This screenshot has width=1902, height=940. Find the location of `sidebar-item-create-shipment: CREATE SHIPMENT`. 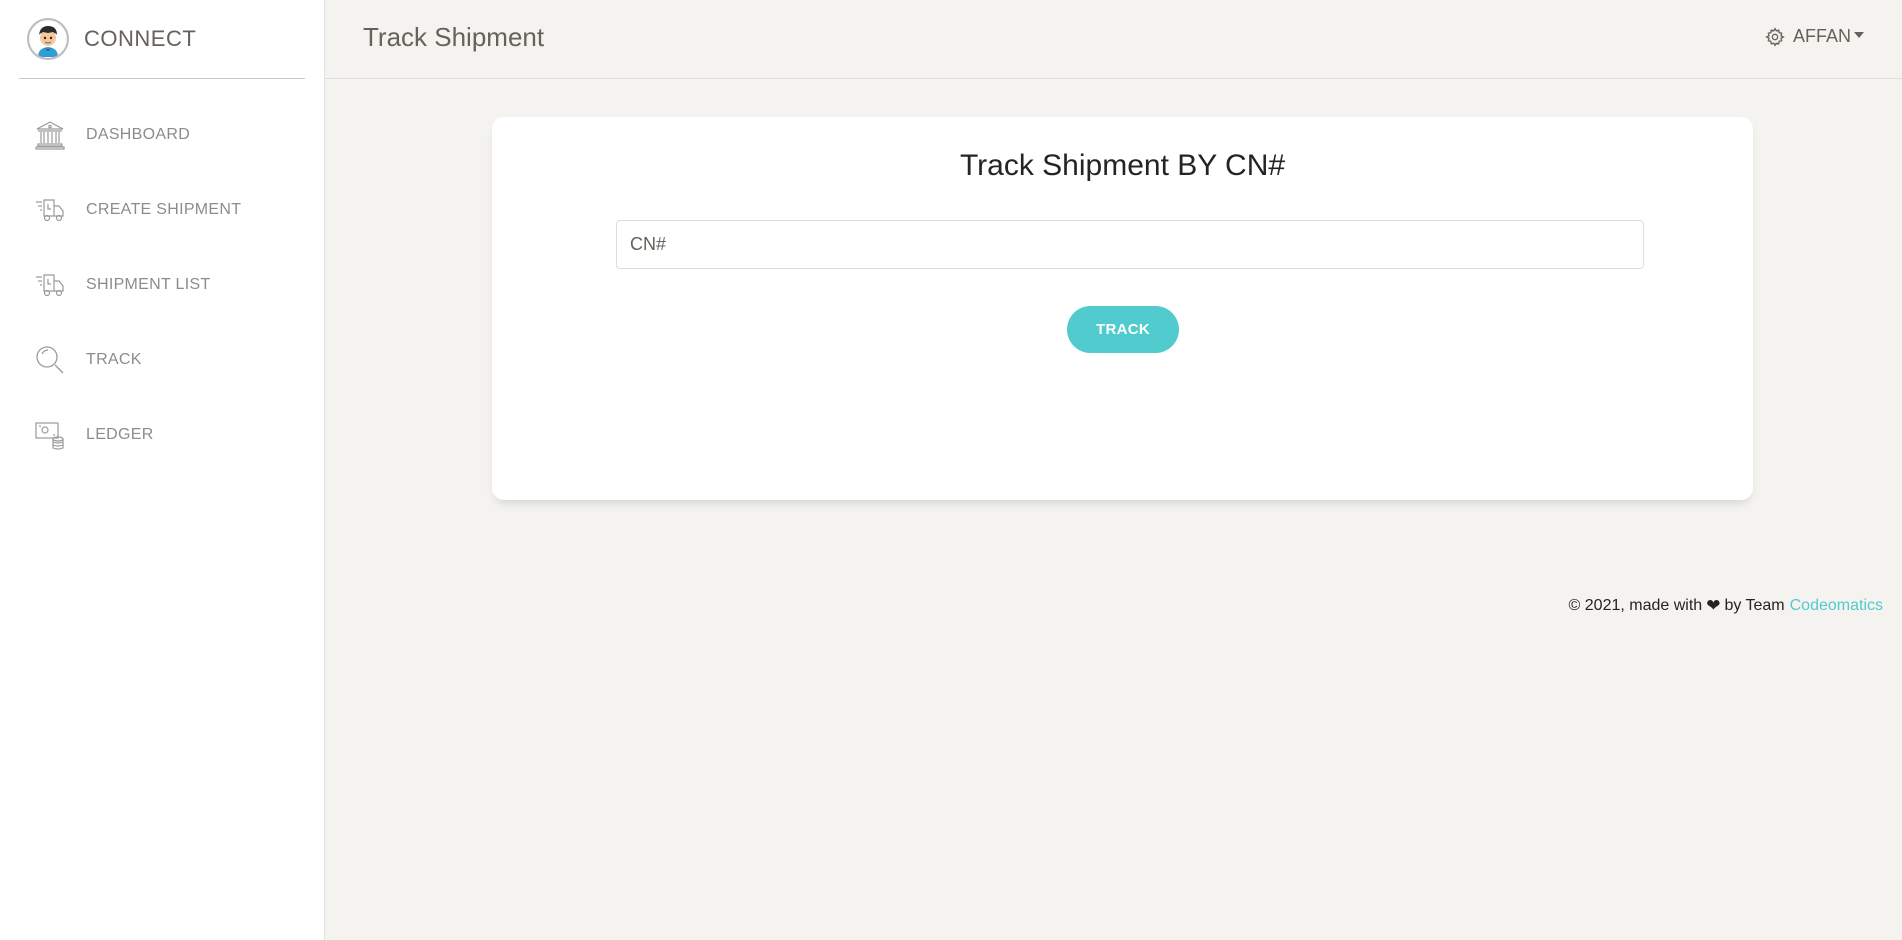

sidebar-item-create-shipment: CREATE SHIPMENT is located at coordinates (162, 209).